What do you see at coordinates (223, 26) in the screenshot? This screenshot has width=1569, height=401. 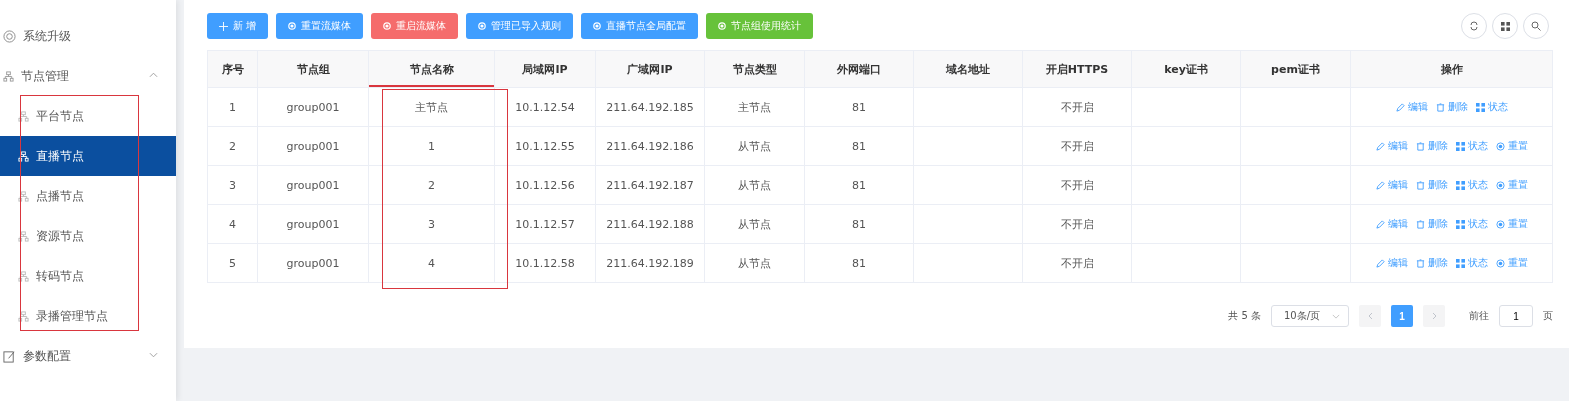 I see `plus-icon` at bounding box center [223, 26].